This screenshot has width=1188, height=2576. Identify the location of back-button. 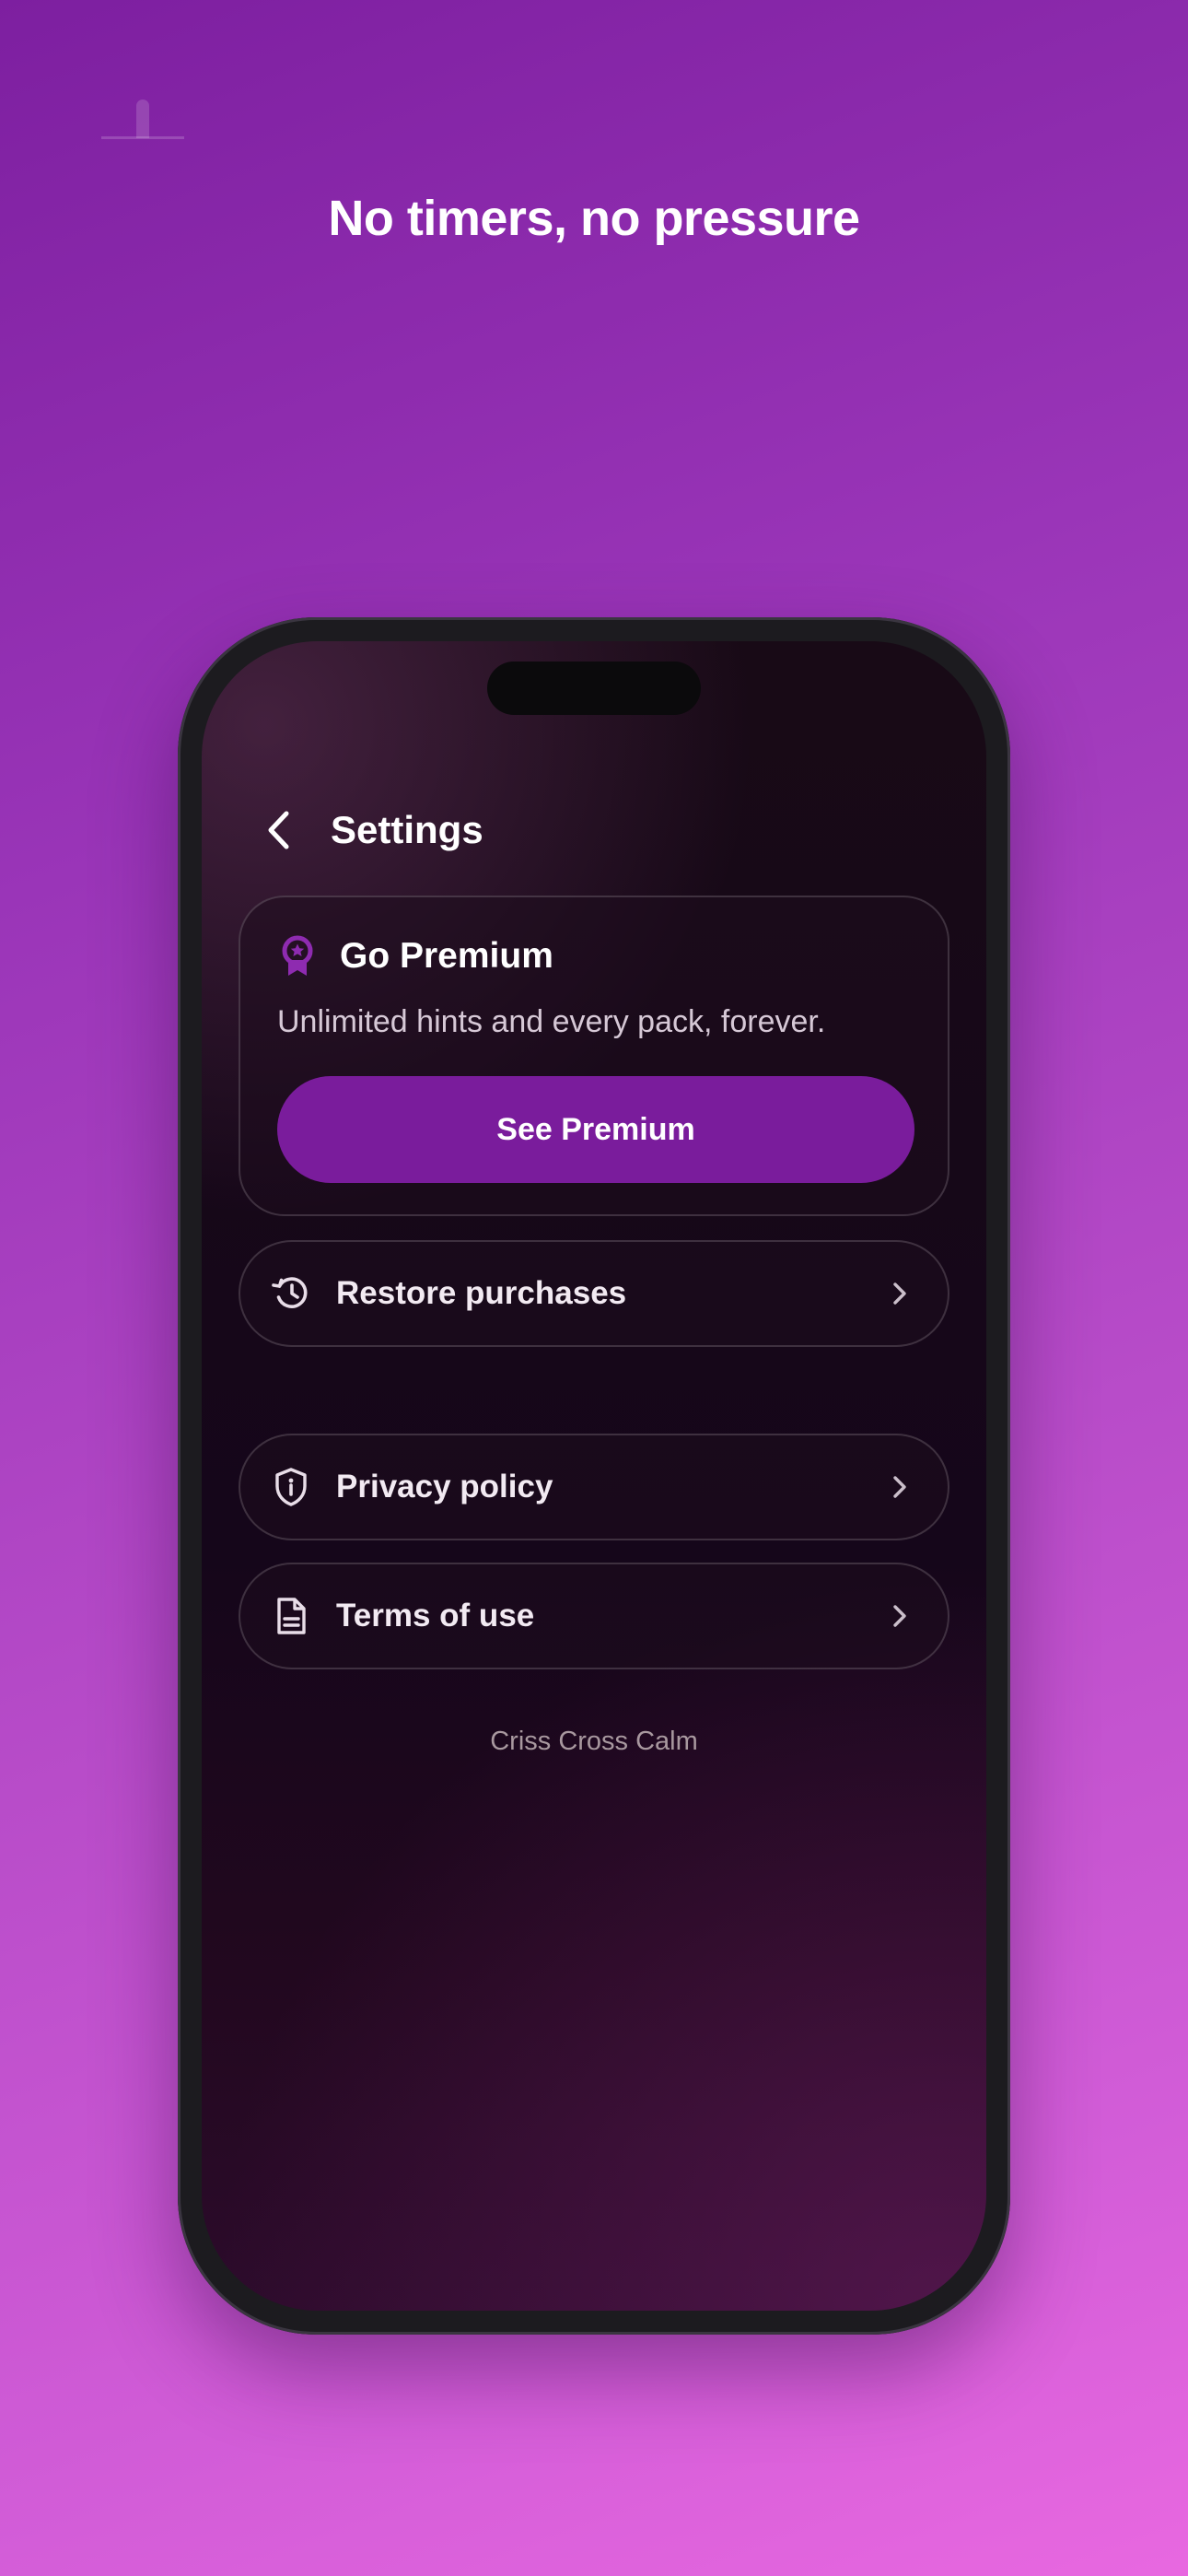
(282, 830).